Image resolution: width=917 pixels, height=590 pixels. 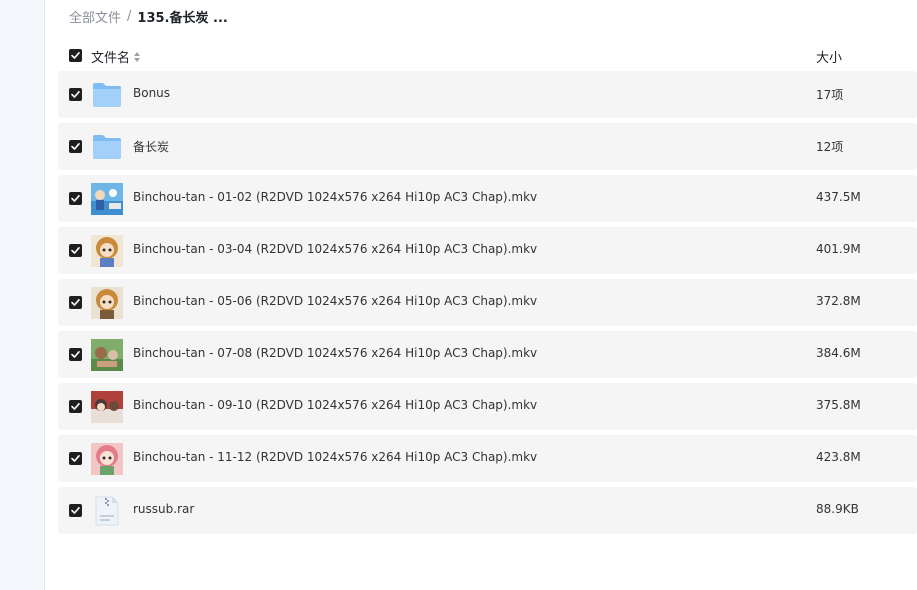 I want to click on sidebar, so click(x=22, y=295).